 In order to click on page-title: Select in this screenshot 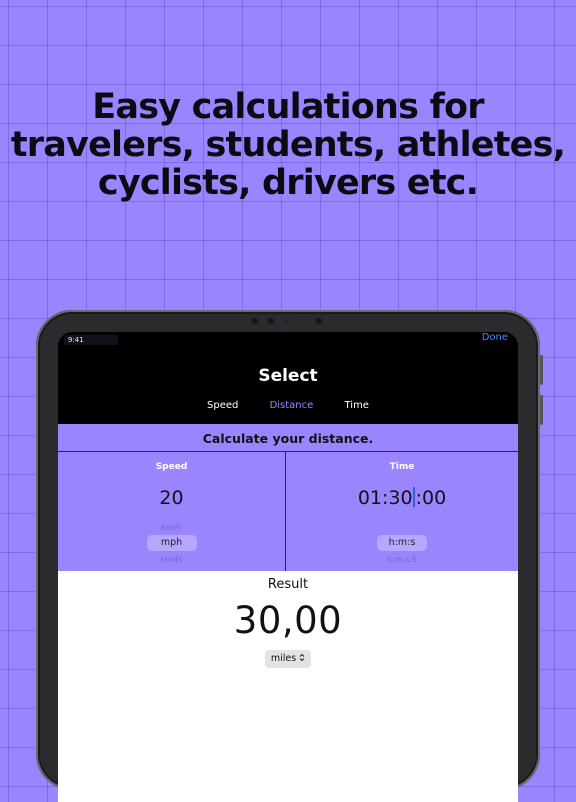, I will do `click(288, 376)`.